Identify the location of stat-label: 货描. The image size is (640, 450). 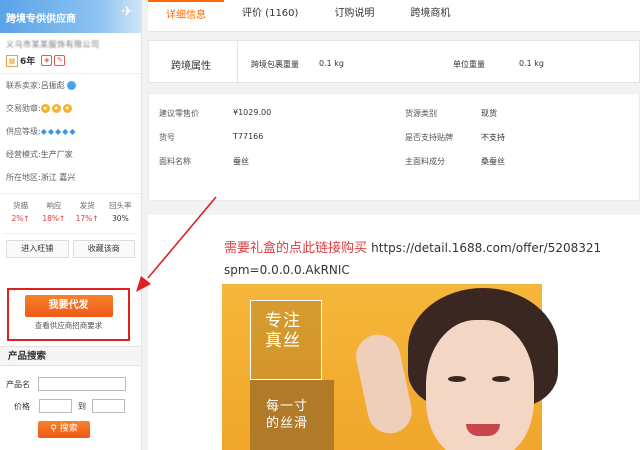
(21, 205).